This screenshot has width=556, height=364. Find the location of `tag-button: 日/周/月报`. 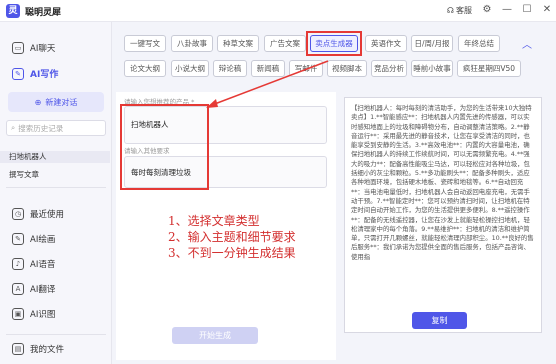

tag-button: 日/周/月报 is located at coordinates (432, 43).